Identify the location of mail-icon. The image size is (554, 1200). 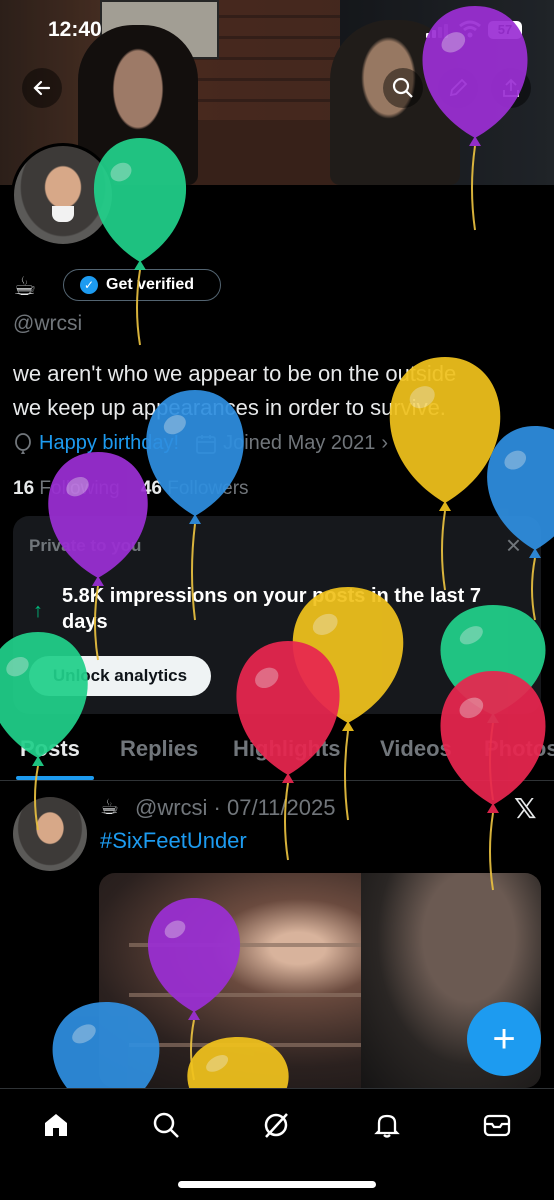
(497, 1125).